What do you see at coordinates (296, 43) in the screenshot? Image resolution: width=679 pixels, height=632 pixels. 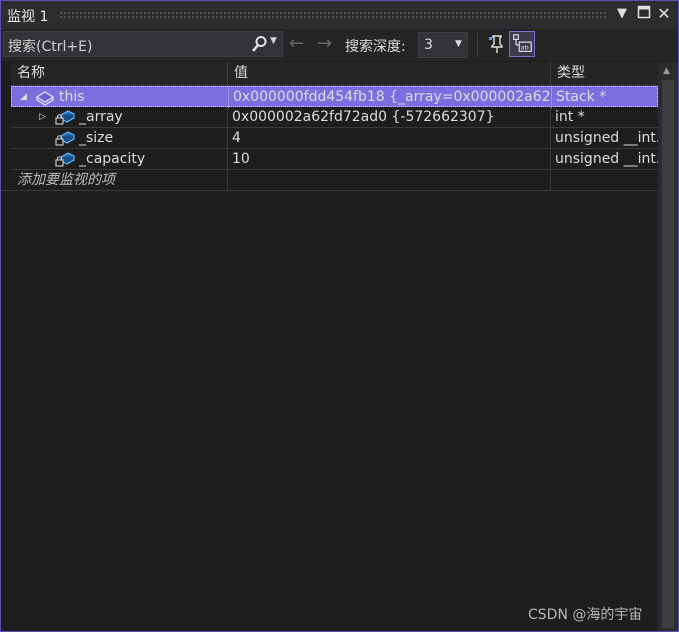 I see `search-previous-arrow-icon: ←` at bounding box center [296, 43].